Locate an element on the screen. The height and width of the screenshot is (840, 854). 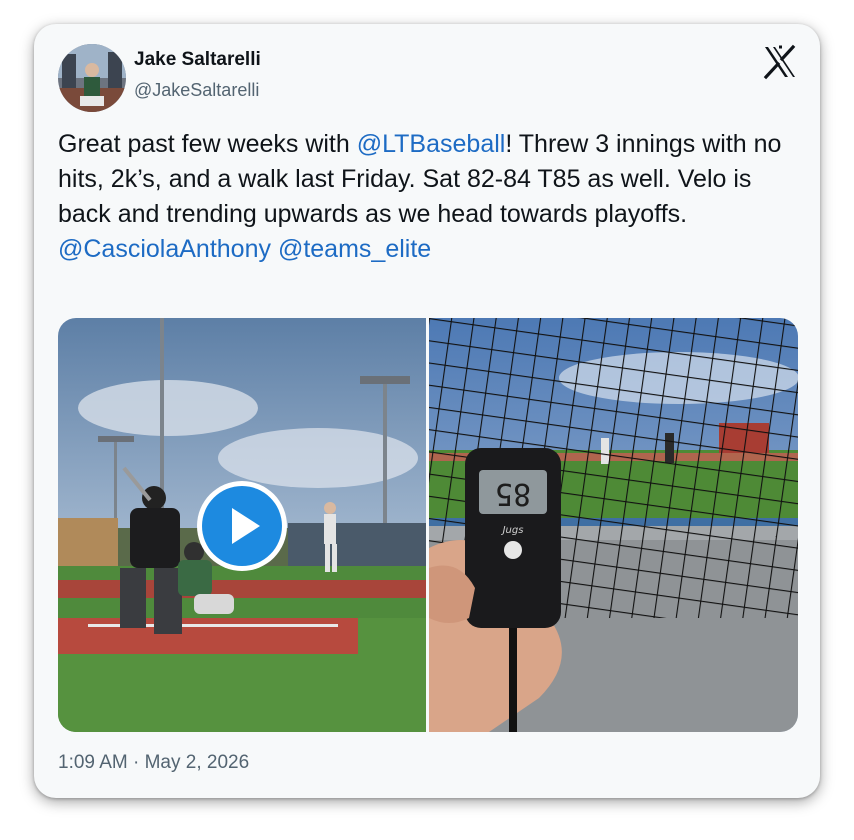
mention-link: @LTBaseball is located at coordinates (431, 144).